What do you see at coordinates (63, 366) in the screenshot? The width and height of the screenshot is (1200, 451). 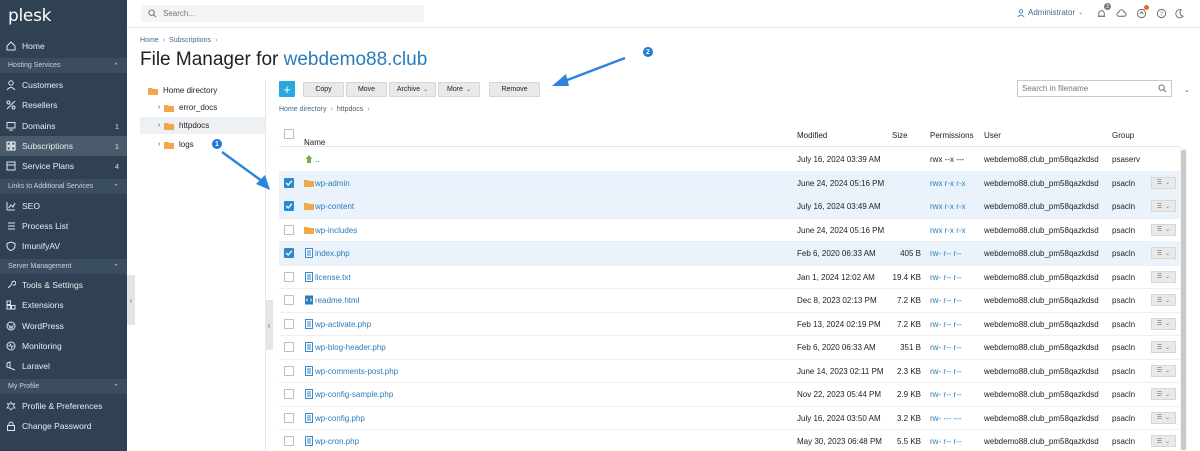 I see `sidebar-item-laravel: Laravel` at bounding box center [63, 366].